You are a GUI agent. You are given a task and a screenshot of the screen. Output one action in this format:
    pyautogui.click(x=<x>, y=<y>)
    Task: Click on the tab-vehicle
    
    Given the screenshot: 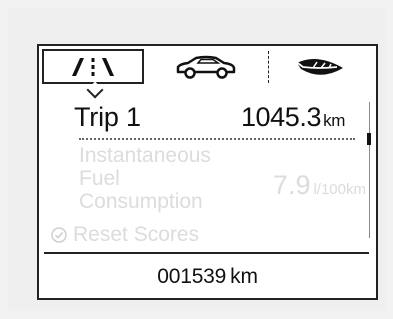 What is the action you would take?
    pyautogui.click(x=206, y=67)
    